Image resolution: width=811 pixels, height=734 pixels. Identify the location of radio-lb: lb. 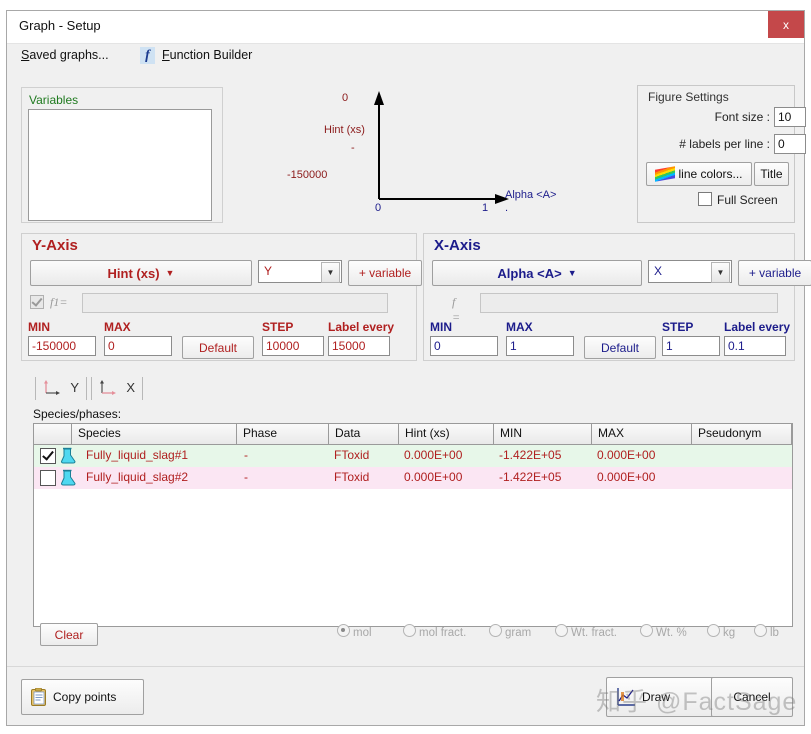
(766, 631).